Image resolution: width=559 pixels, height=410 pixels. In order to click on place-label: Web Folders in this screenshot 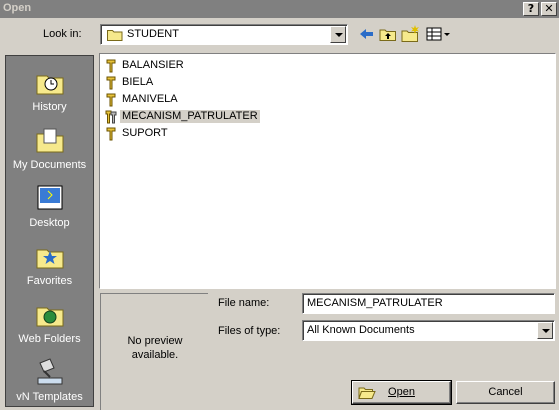, I will do `click(49, 339)`.